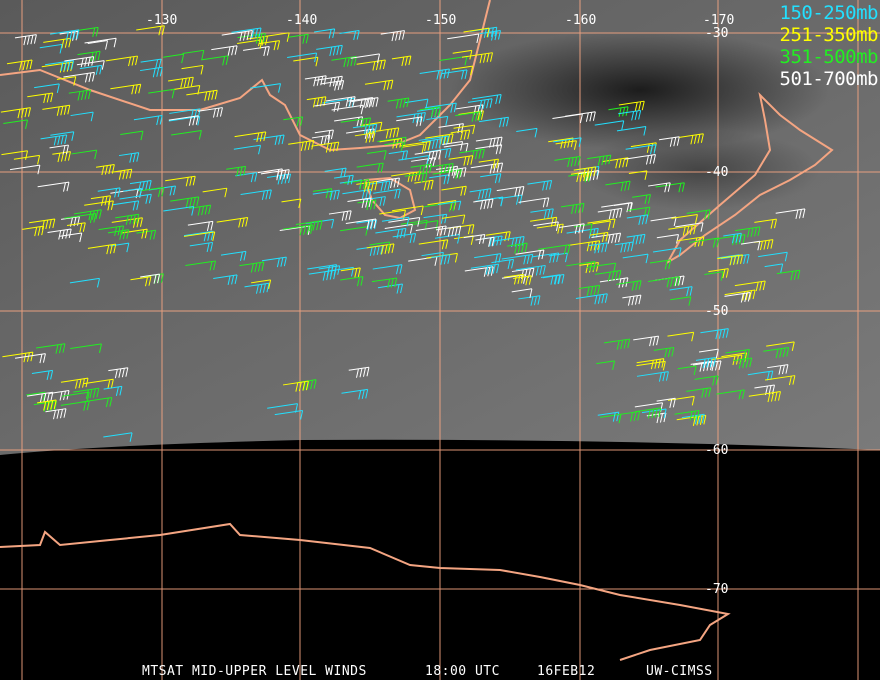 Image resolution: width=880 pixels, height=680 pixels. What do you see at coordinates (640, 90) in the screenshot?
I see `dry-slot` at bounding box center [640, 90].